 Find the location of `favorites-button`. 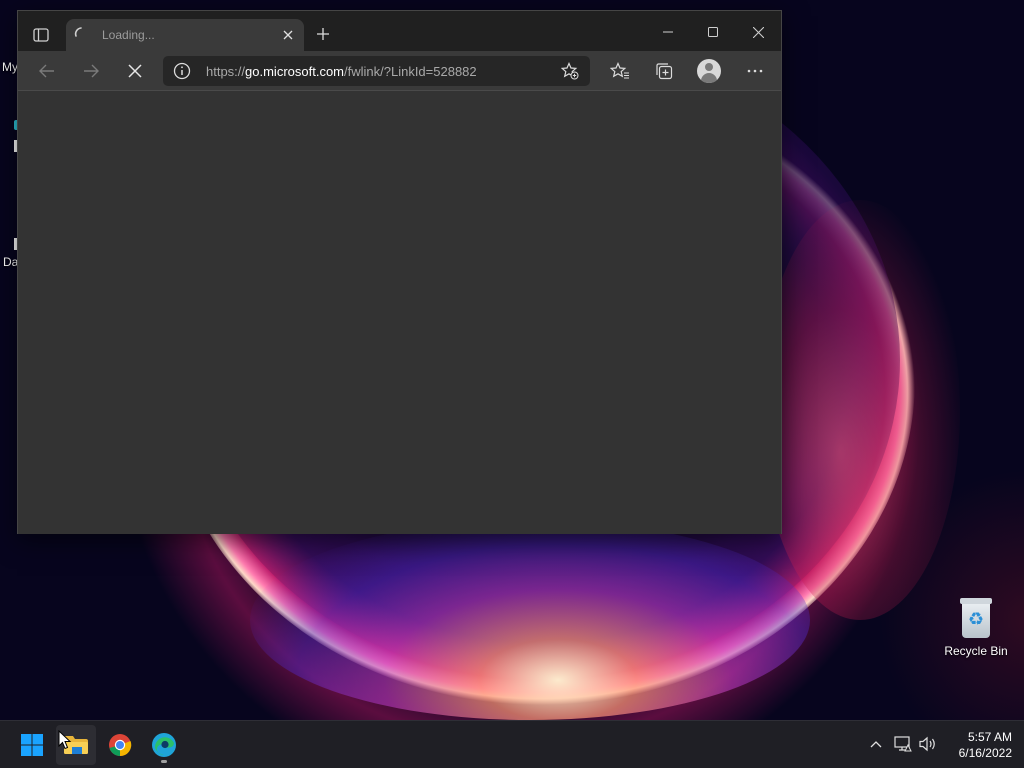

favorites-button is located at coordinates (620, 71).